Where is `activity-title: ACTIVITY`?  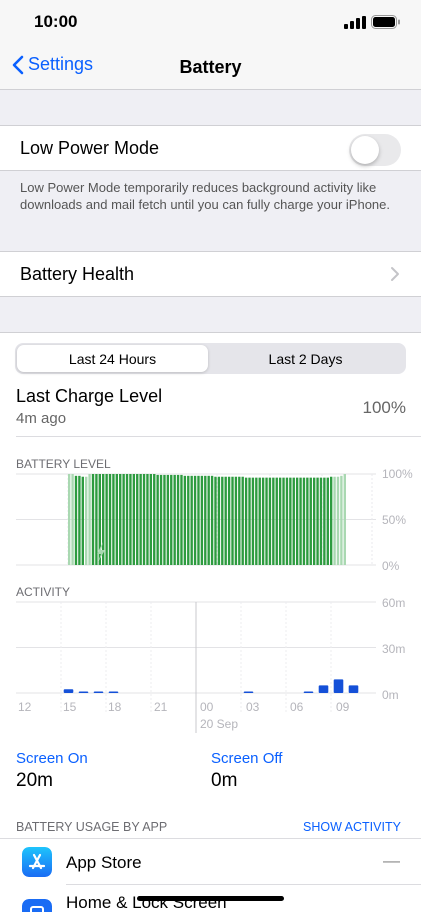
activity-title: ACTIVITY is located at coordinates (43, 592).